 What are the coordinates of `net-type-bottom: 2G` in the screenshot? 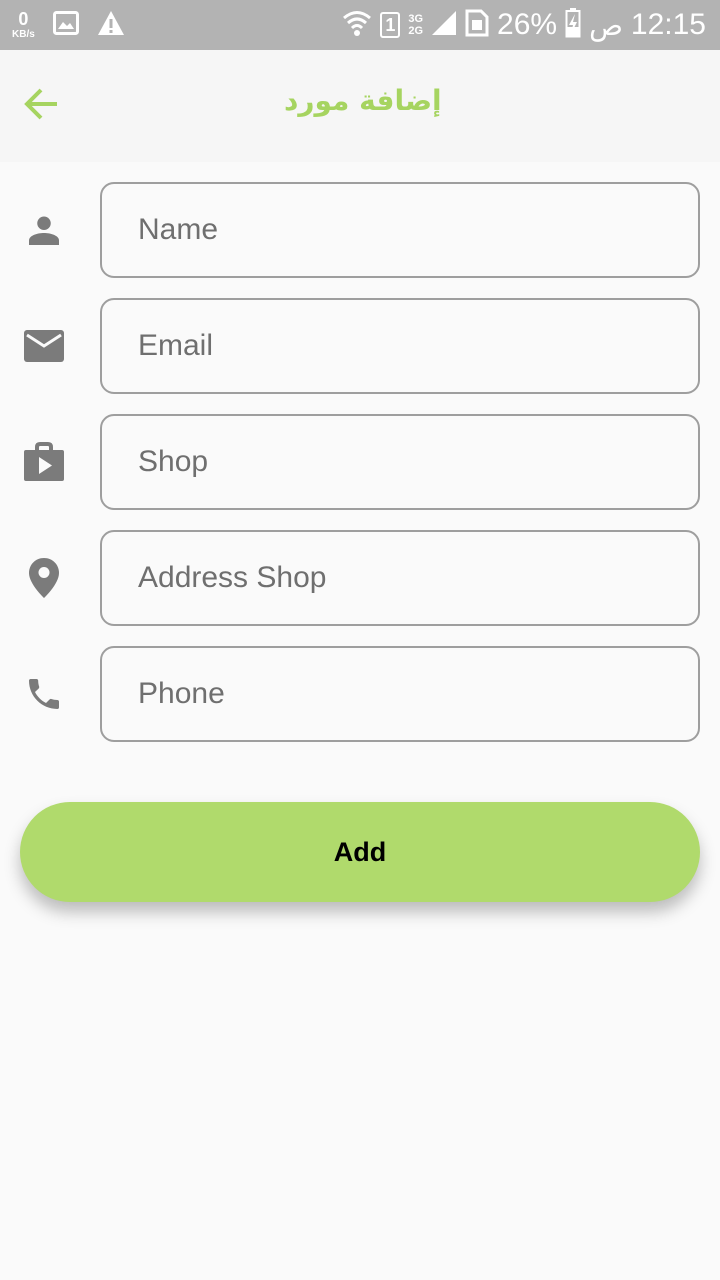 It's located at (416, 31).